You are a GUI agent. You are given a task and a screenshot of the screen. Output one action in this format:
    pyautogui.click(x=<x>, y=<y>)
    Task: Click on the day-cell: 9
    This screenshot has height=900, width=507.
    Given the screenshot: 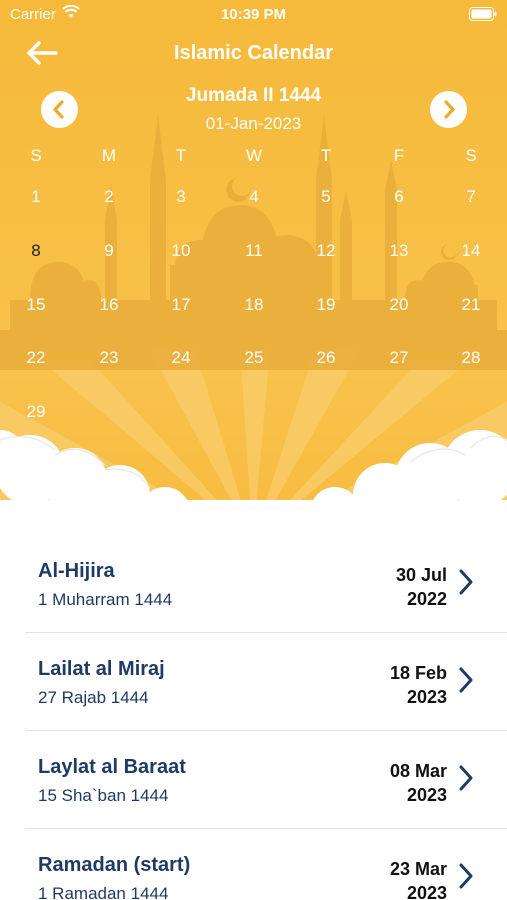 What is the action you would take?
    pyautogui.click(x=109, y=251)
    